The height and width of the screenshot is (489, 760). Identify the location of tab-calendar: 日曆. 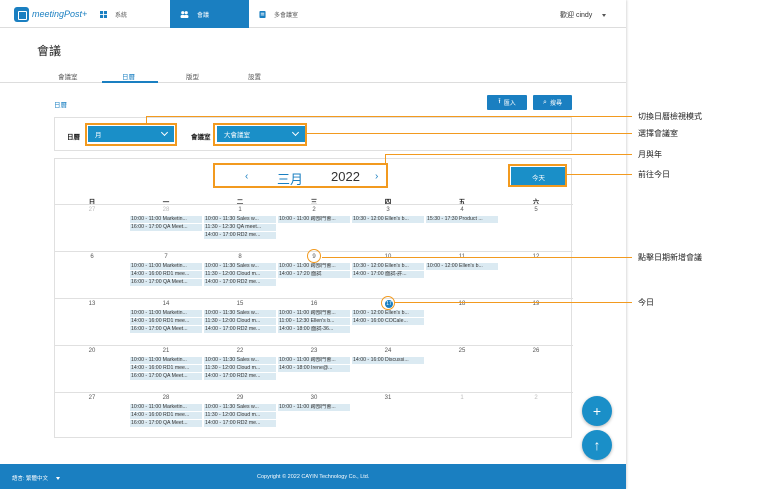
(128, 76).